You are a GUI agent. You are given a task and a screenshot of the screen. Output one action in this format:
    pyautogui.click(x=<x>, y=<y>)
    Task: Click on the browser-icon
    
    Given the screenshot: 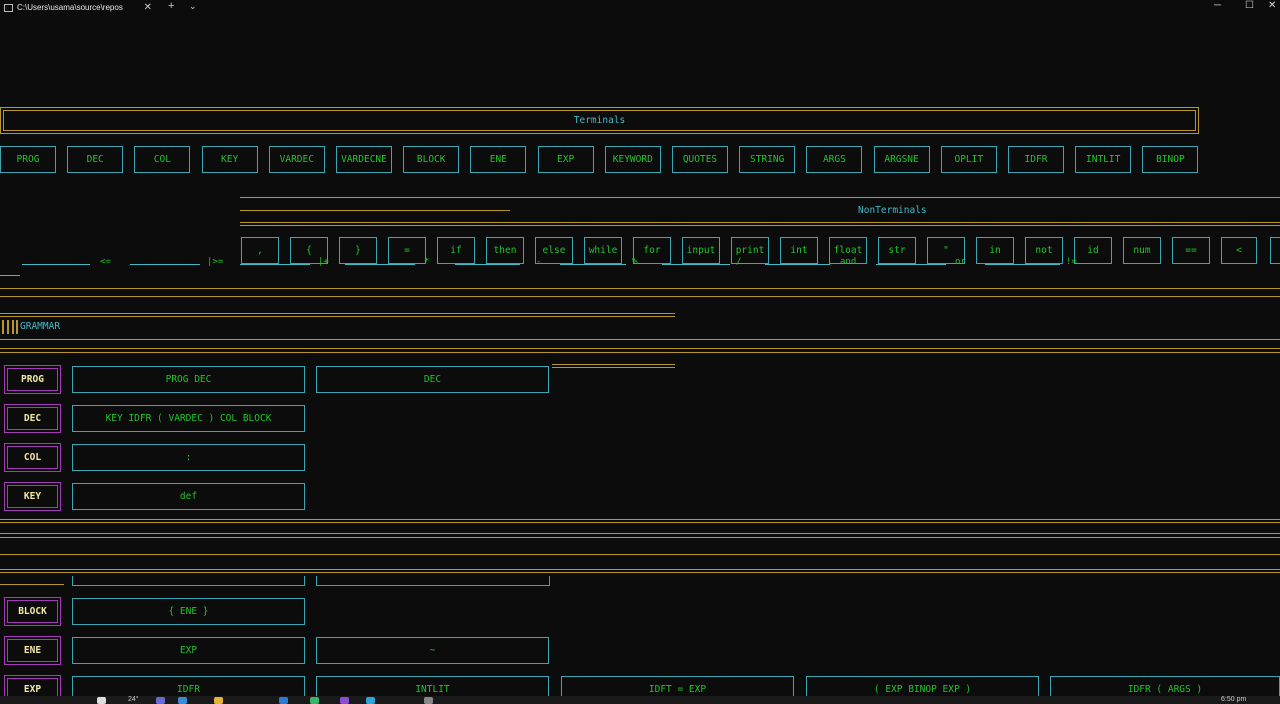 What is the action you would take?
    pyautogui.click(x=370, y=700)
    